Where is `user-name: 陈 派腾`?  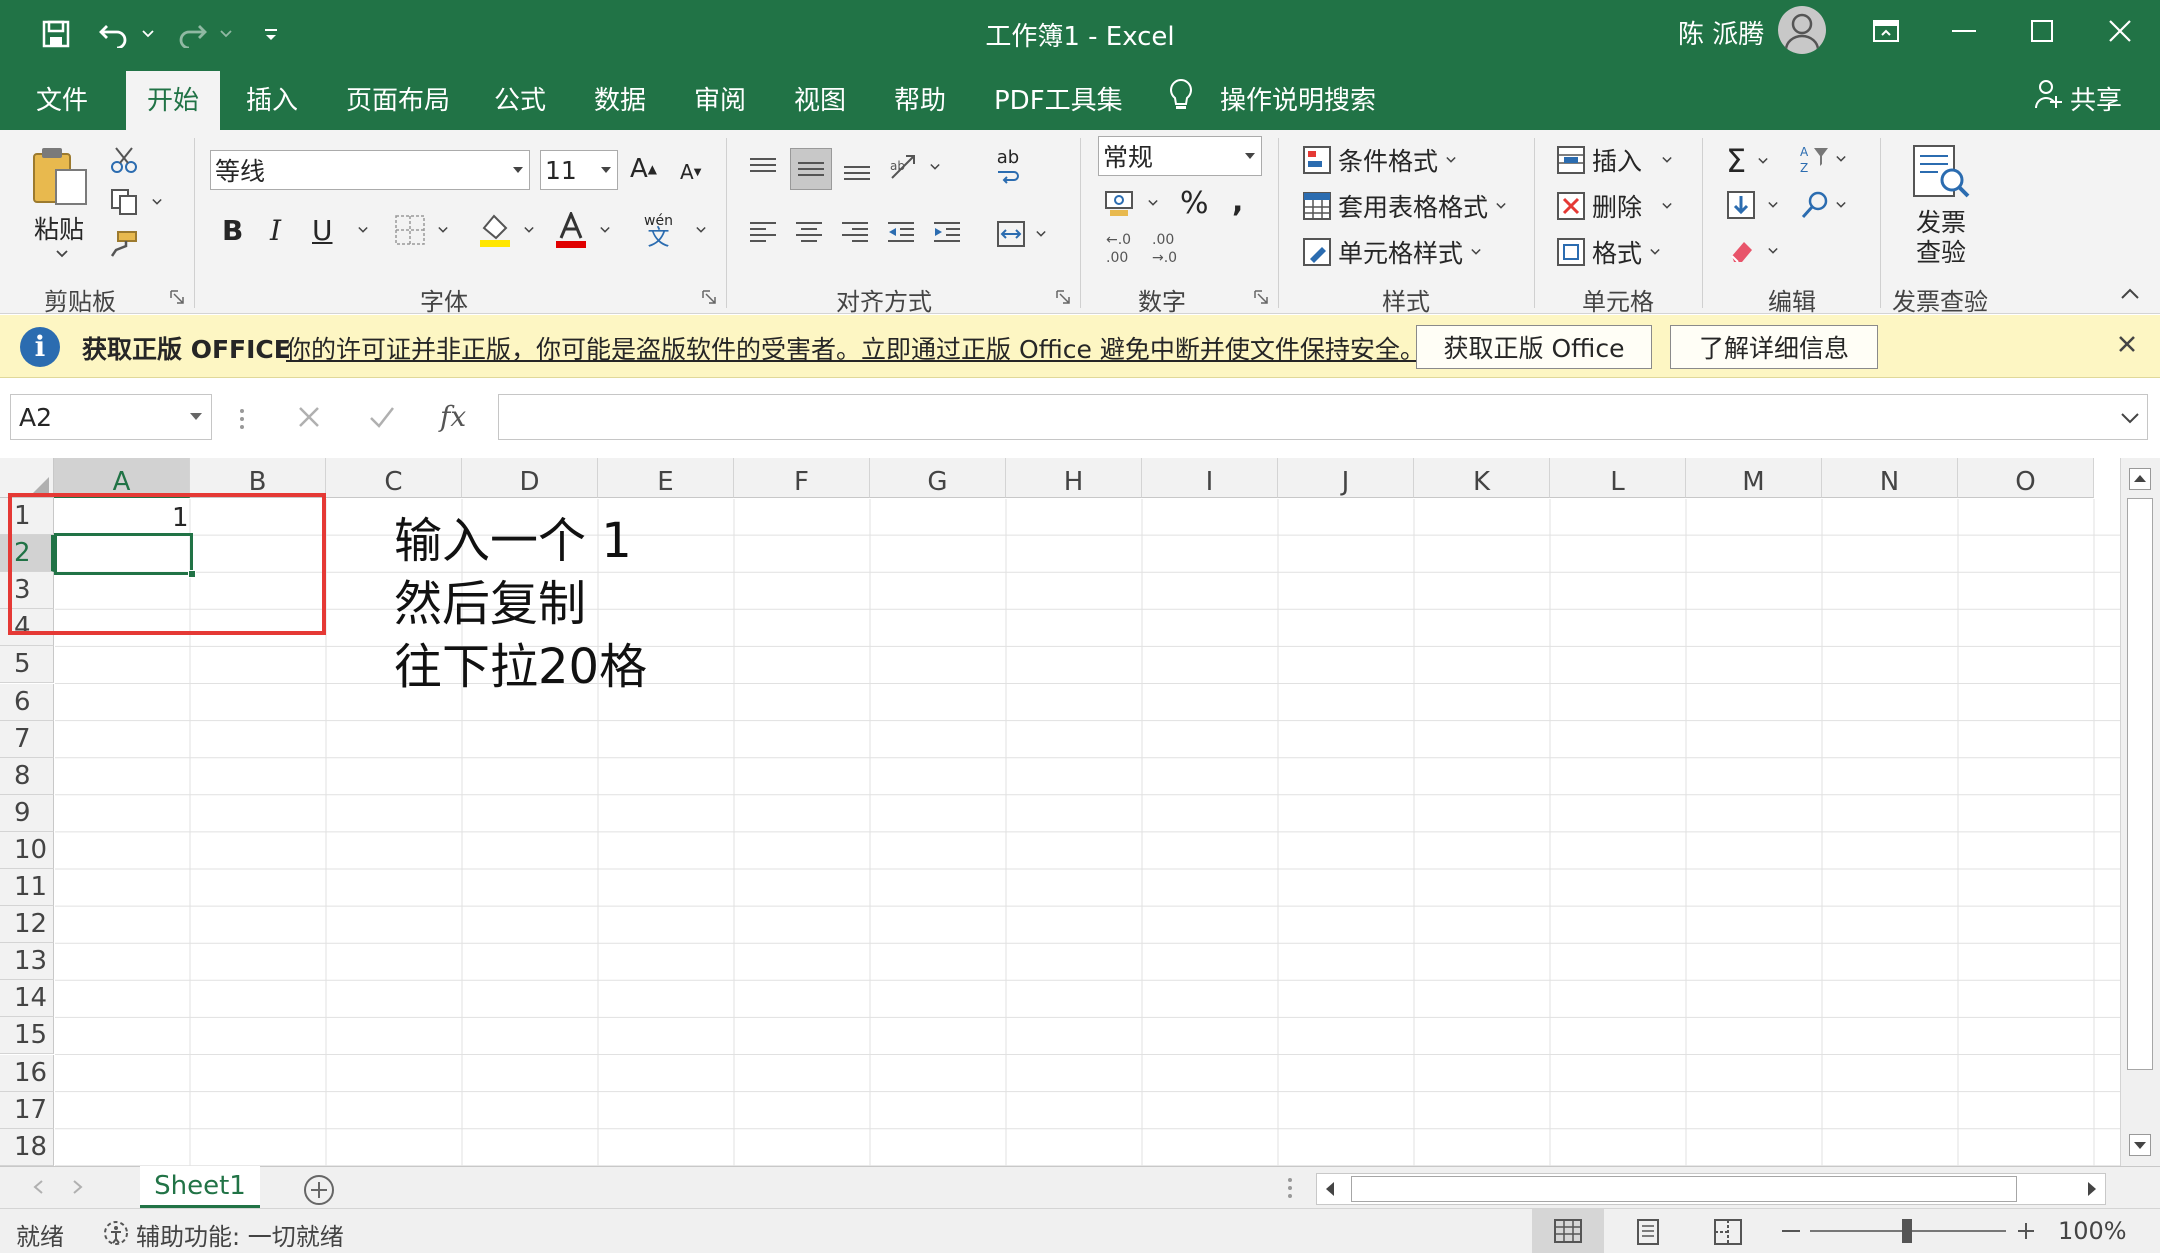 user-name: 陈 派腾 is located at coordinates (1721, 32).